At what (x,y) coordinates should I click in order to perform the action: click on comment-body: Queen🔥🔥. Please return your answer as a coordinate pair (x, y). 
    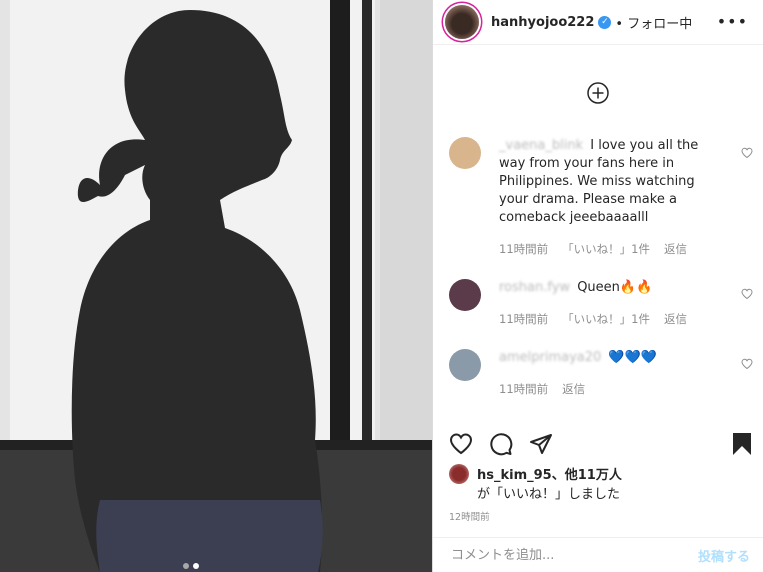
    Looking at the image, I should click on (615, 287).